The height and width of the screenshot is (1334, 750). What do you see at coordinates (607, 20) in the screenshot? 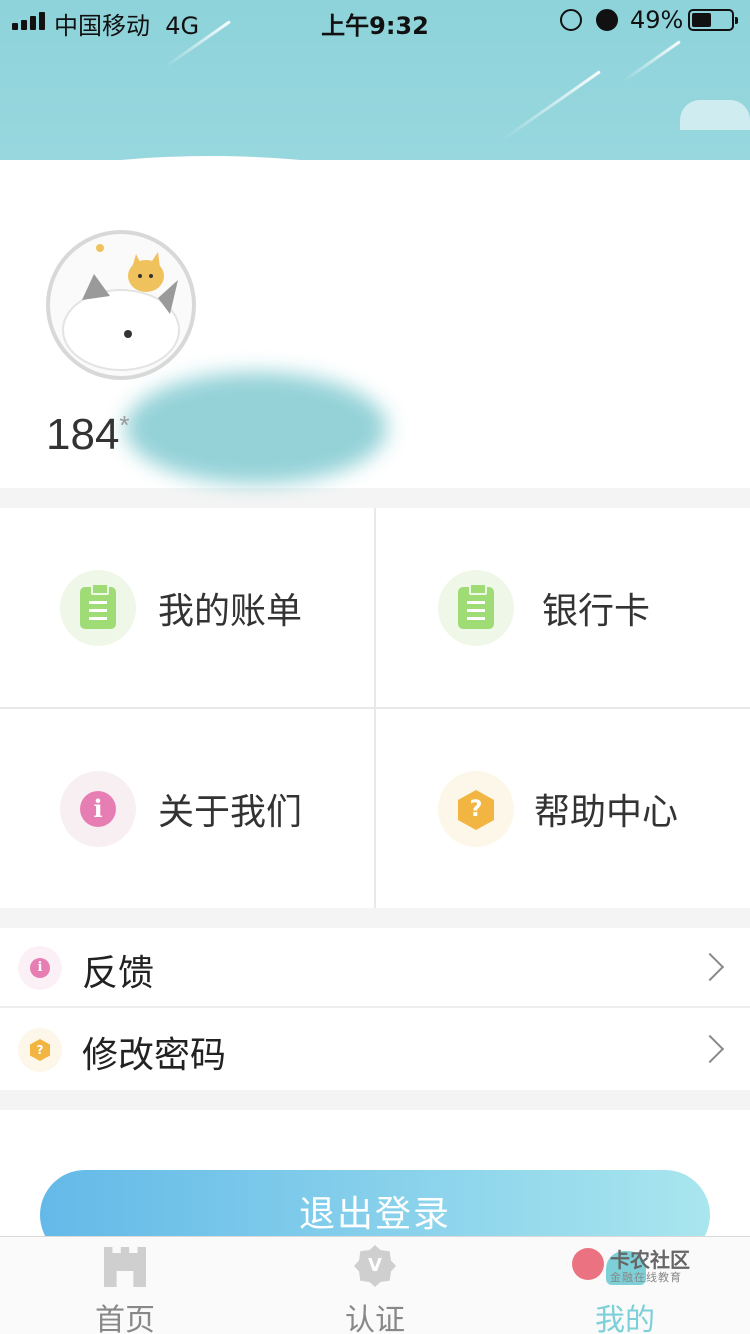
I see `alarm-icon` at bounding box center [607, 20].